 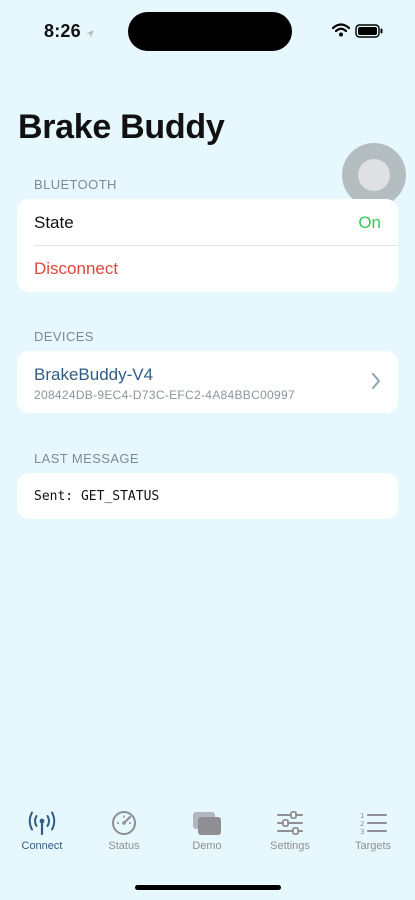 I want to click on state-value: On, so click(x=369, y=222).